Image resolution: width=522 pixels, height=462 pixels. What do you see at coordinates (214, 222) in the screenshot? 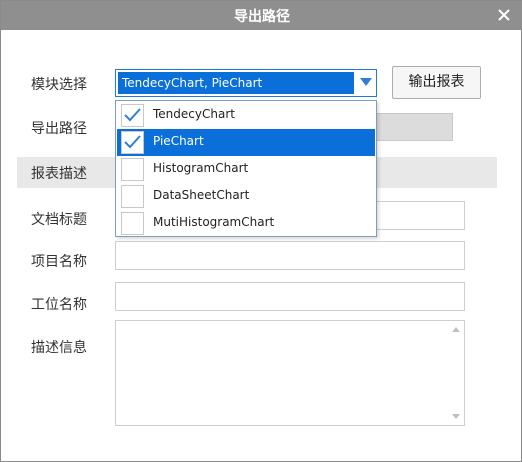
I see `option-label: MutiHistogramChart` at bounding box center [214, 222].